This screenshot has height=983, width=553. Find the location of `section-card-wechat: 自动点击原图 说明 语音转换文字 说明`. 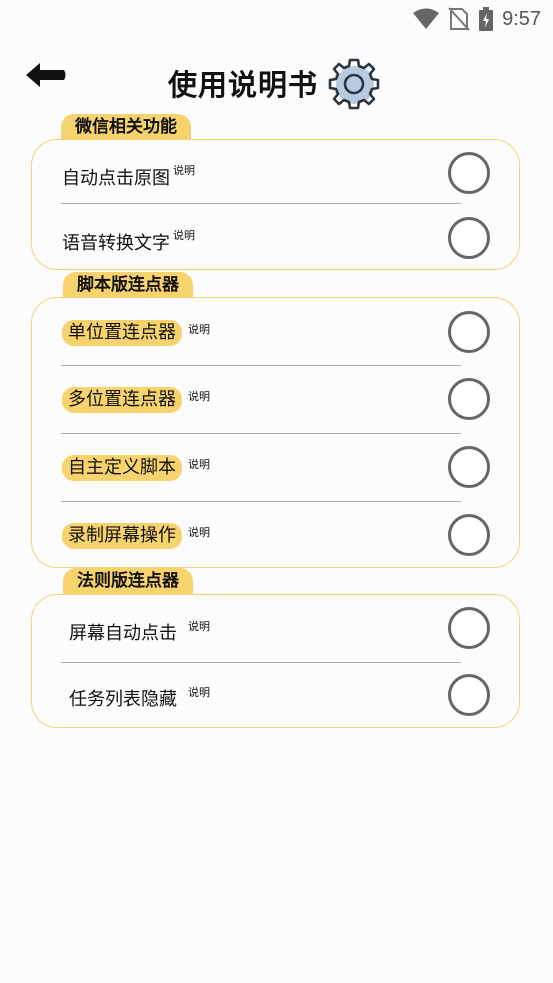

section-card-wechat: 自动点击原图 说明 语音转换文字 说明 is located at coordinates (275, 204).